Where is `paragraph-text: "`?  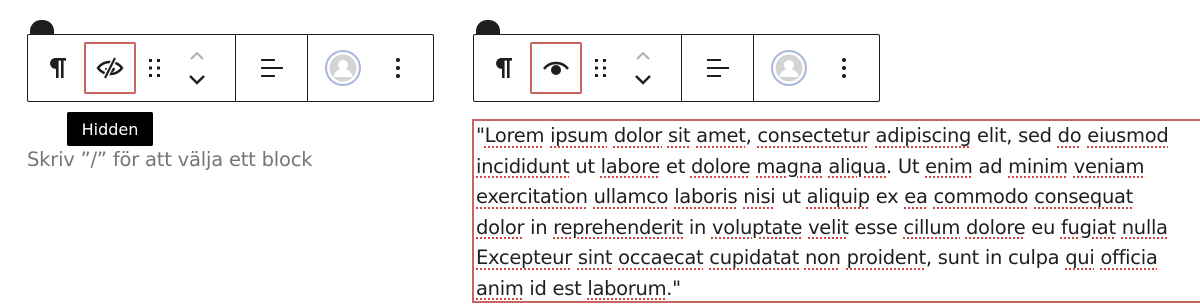 paragraph-text: " is located at coordinates (480, 135).